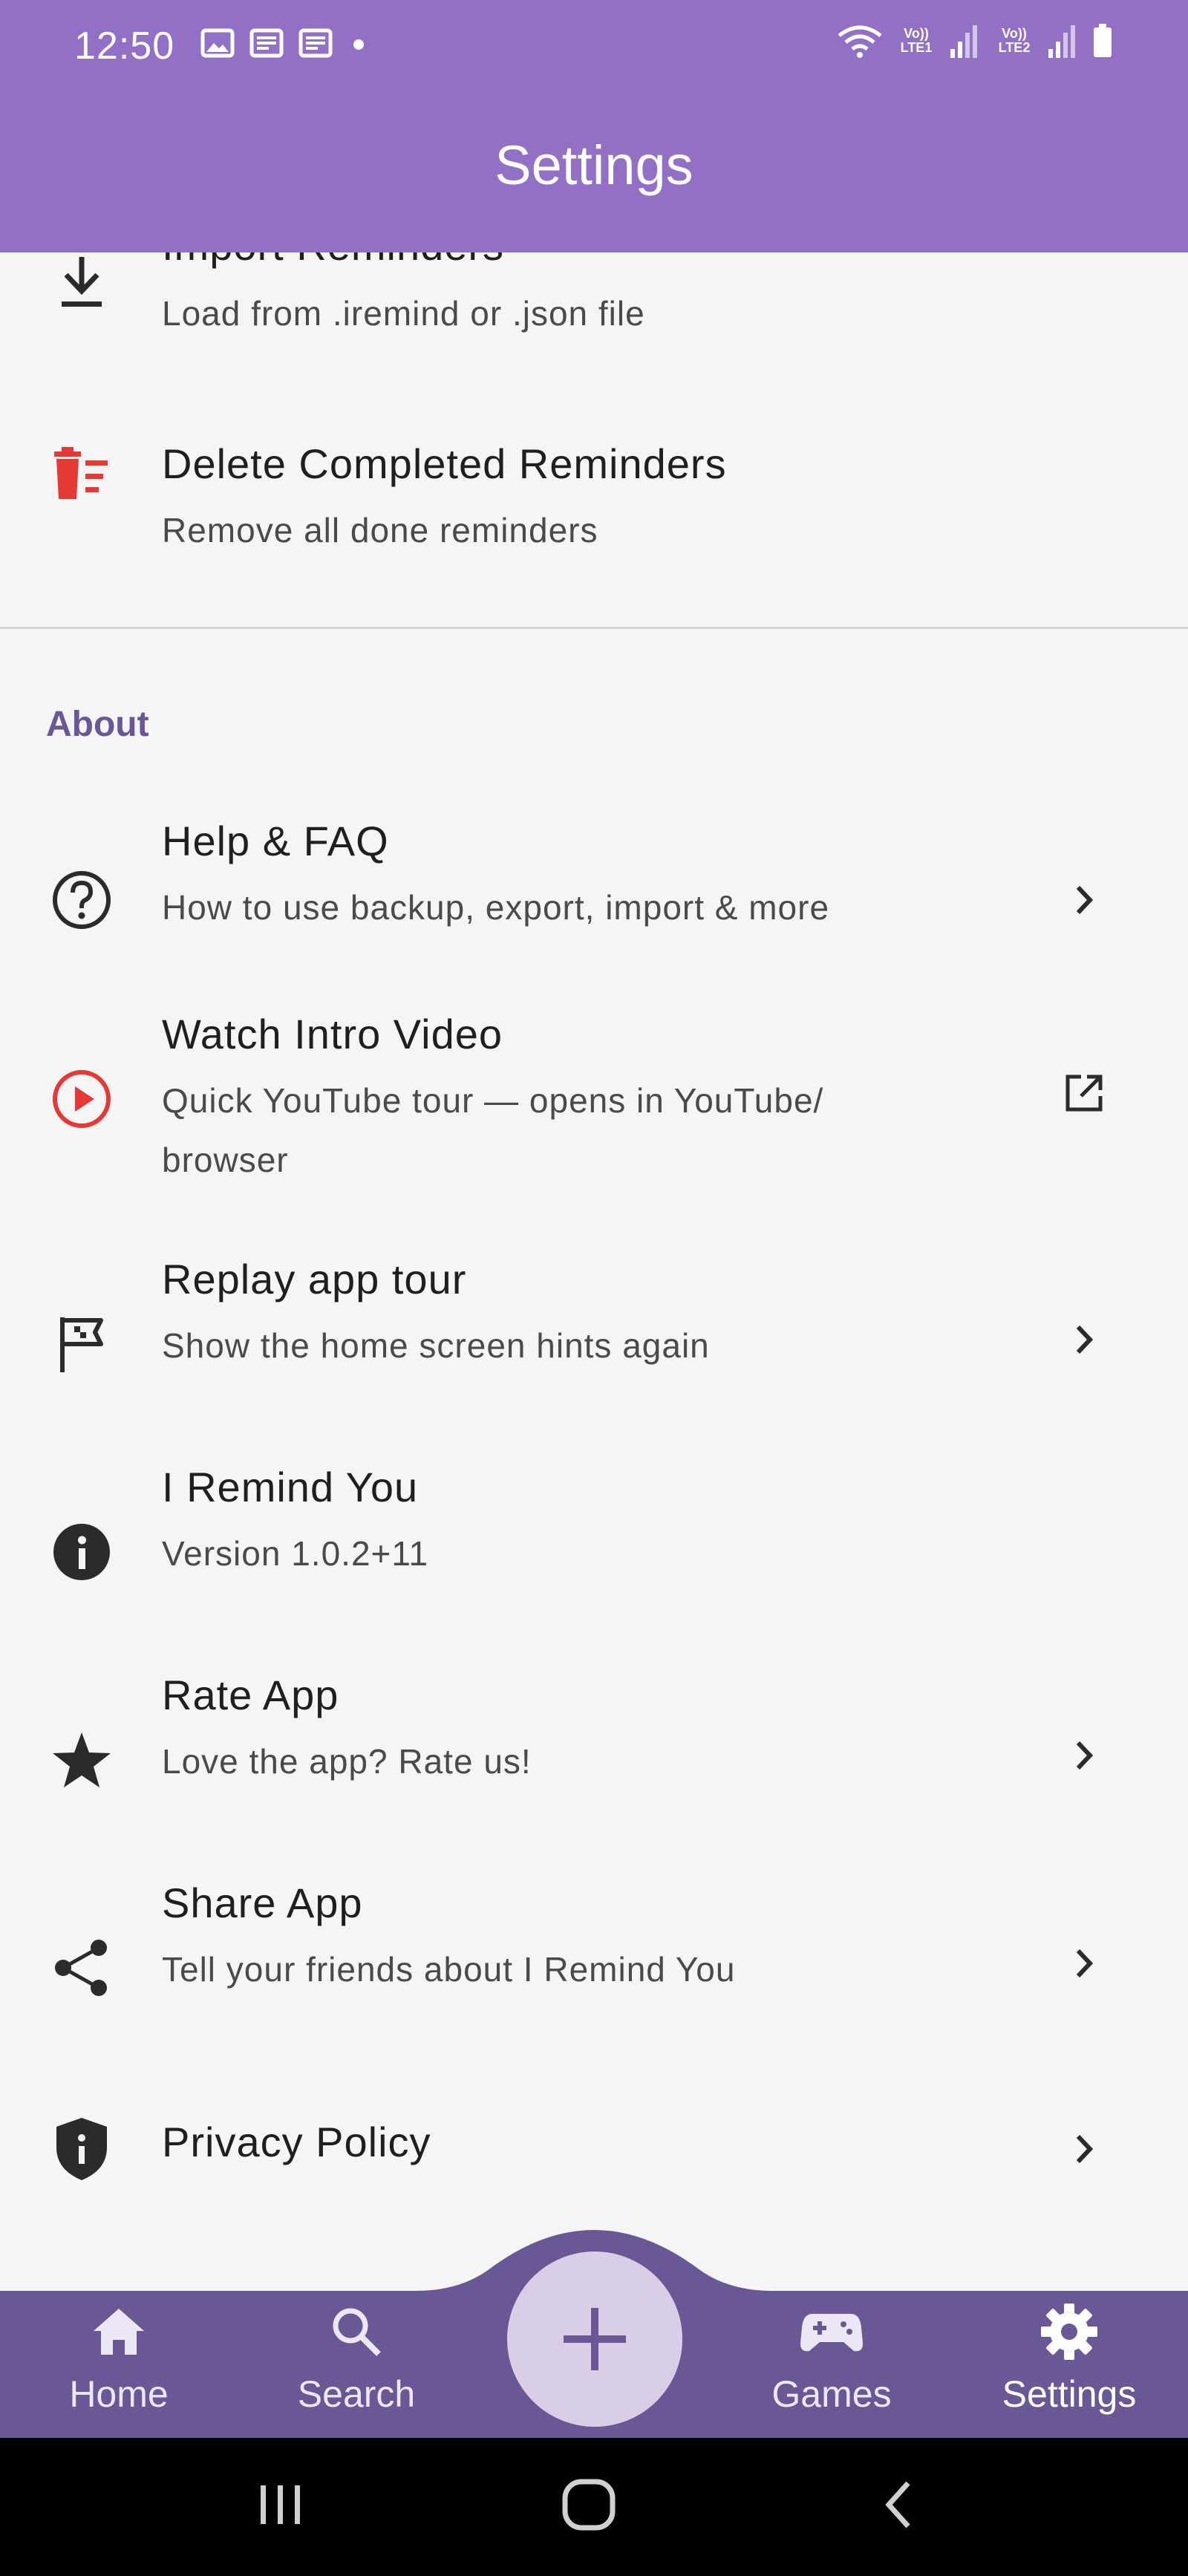  Describe the element at coordinates (594, 1541) in the screenshot. I see `app-version-item: I Remind You Version 1.0.2+11` at that location.